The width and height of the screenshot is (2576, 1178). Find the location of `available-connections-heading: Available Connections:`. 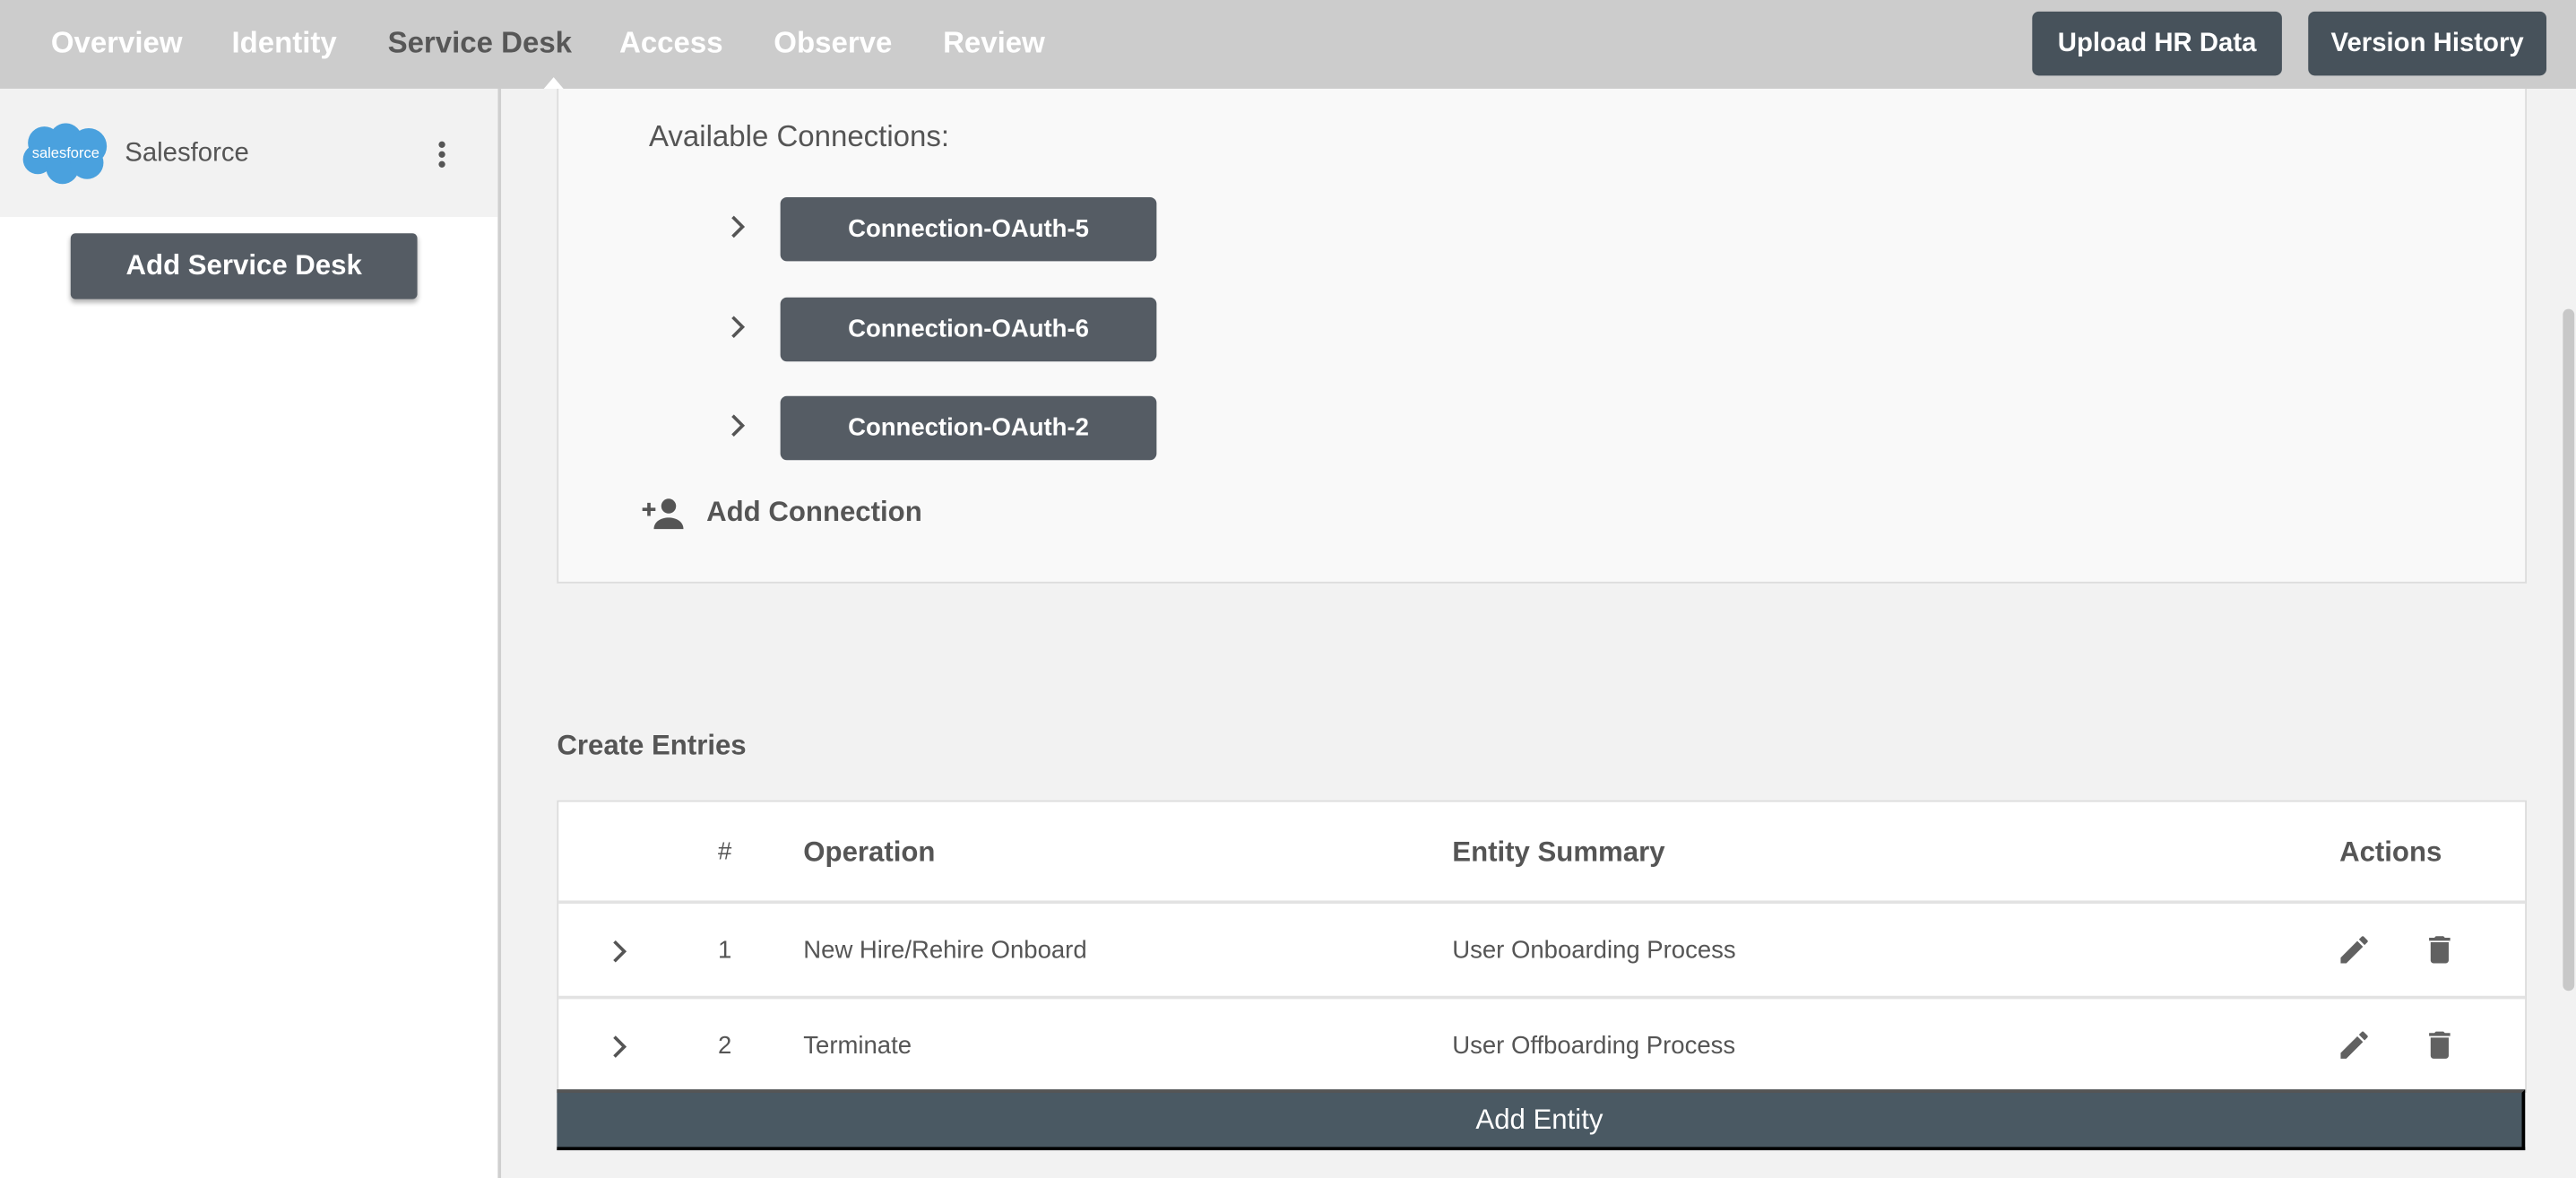

available-connections-heading: Available Connections: is located at coordinates (799, 136).